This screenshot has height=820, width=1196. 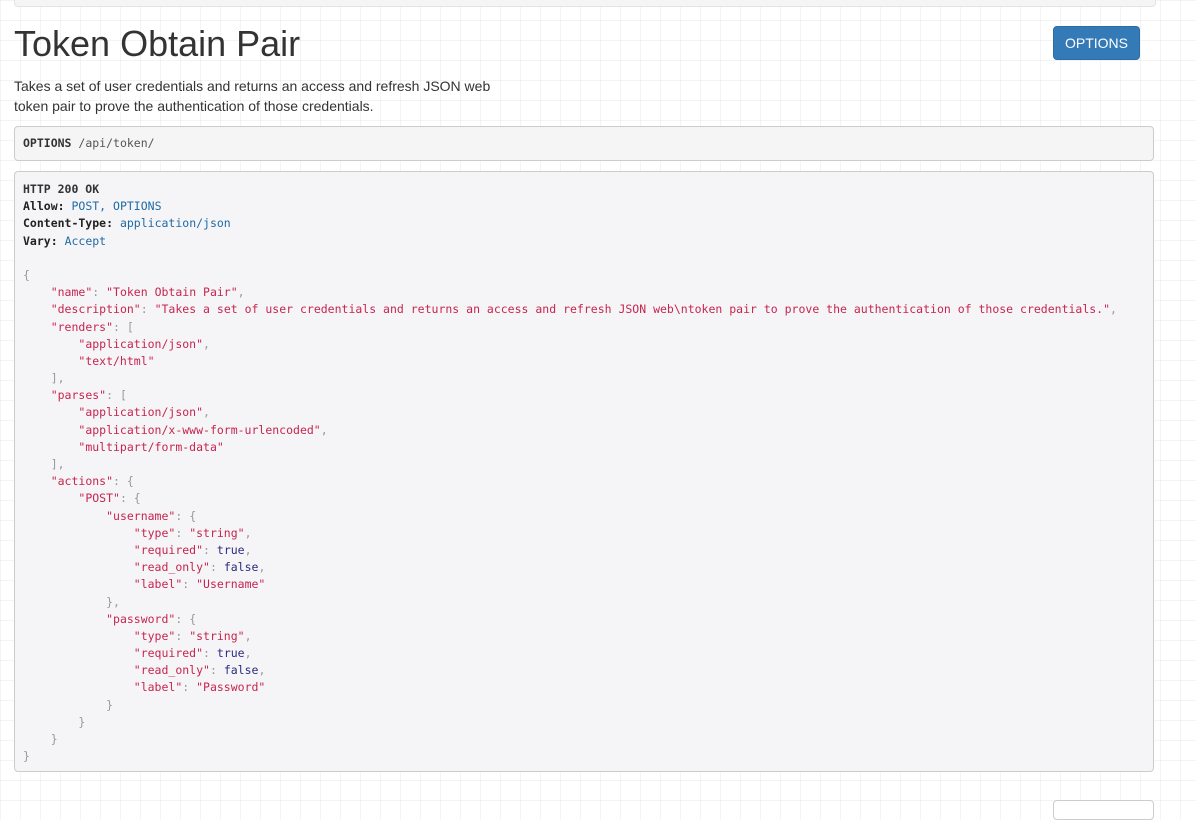 What do you see at coordinates (141, 618) in the screenshot?
I see `json-key-password: "password"` at bounding box center [141, 618].